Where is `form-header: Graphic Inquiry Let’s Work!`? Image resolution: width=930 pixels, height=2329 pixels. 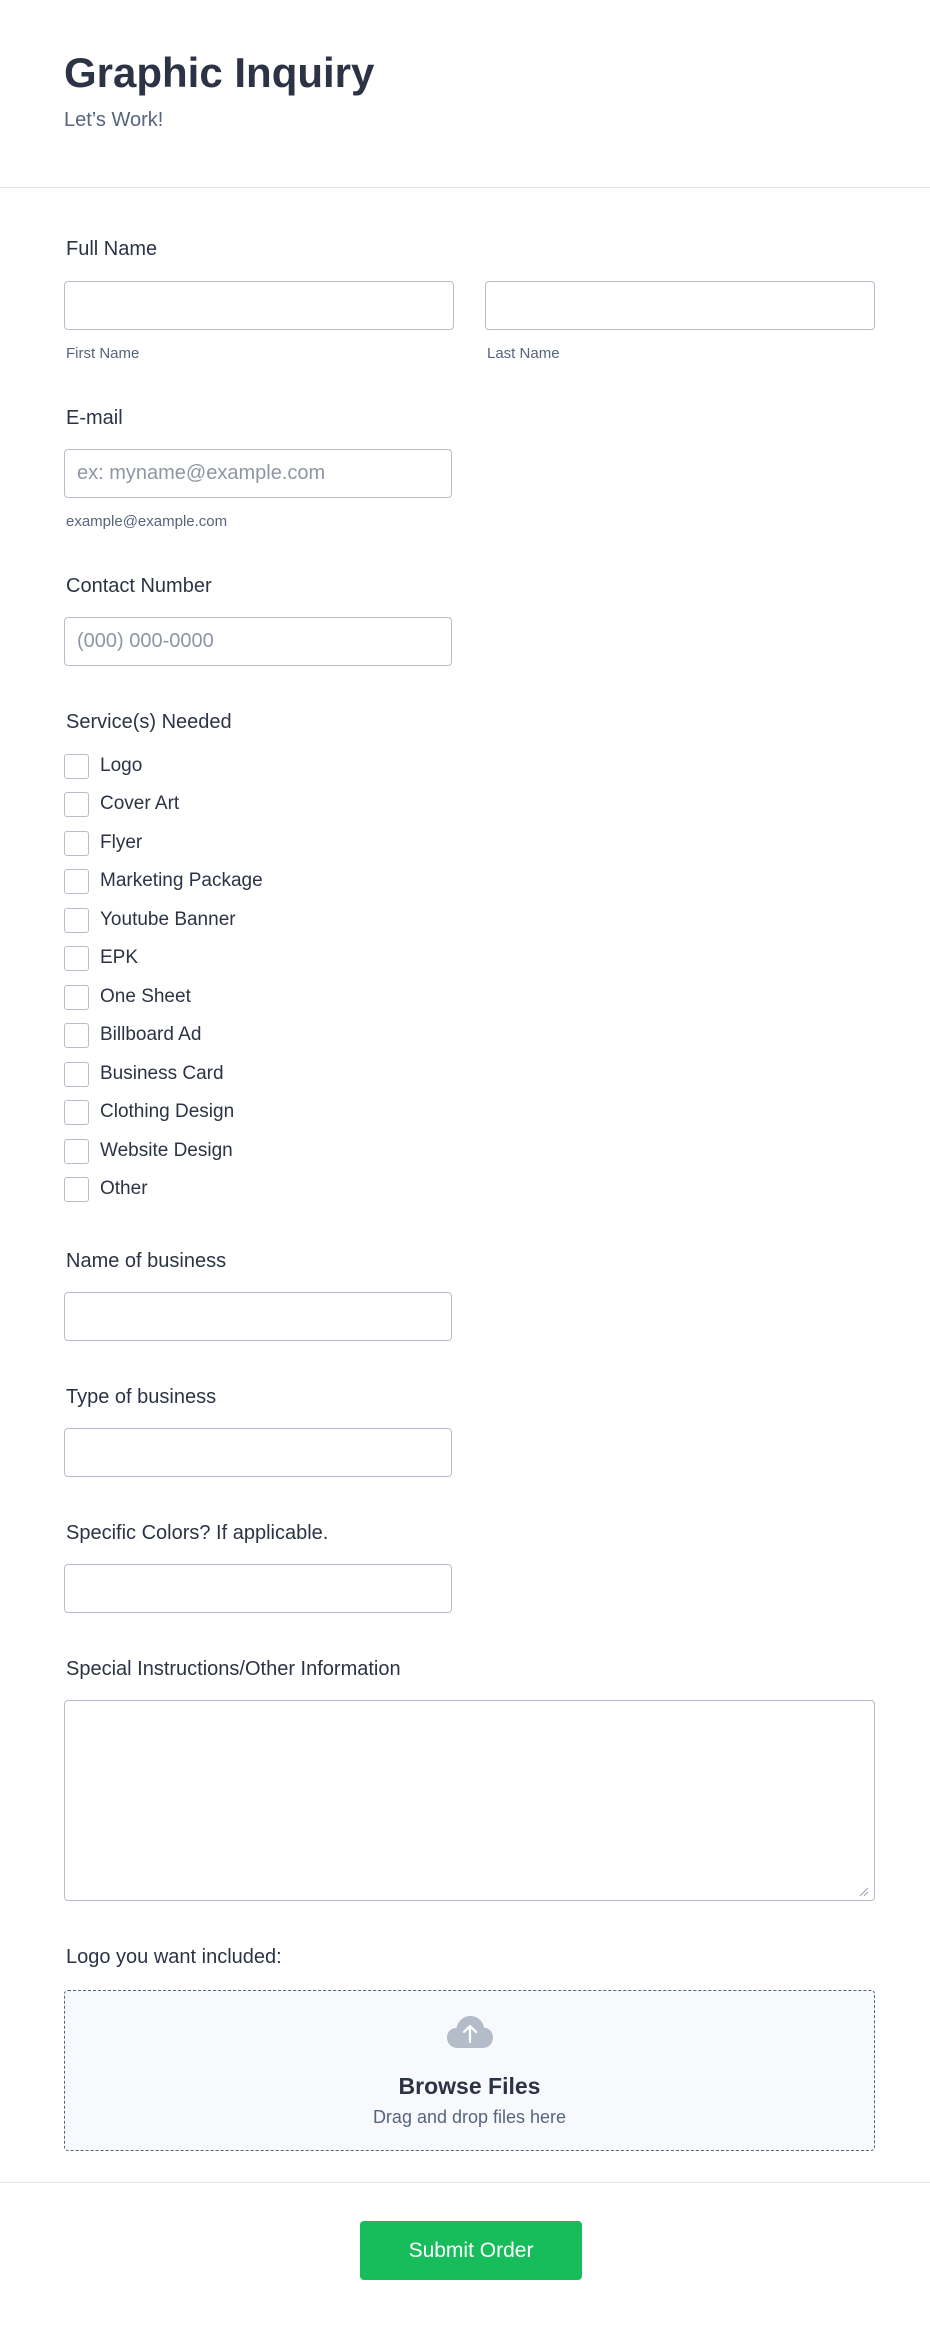
form-header: Graphic Inquiry Let’s Work! is located at coordinates (465, 94).